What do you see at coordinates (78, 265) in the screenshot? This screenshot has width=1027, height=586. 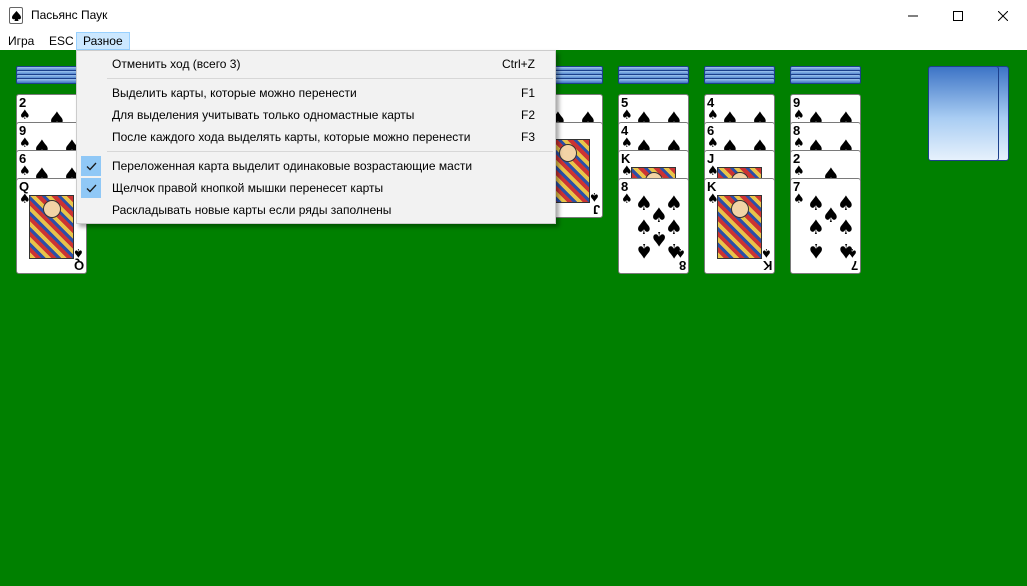 I see `card-rank: Q` at bounding box center [78, 265].